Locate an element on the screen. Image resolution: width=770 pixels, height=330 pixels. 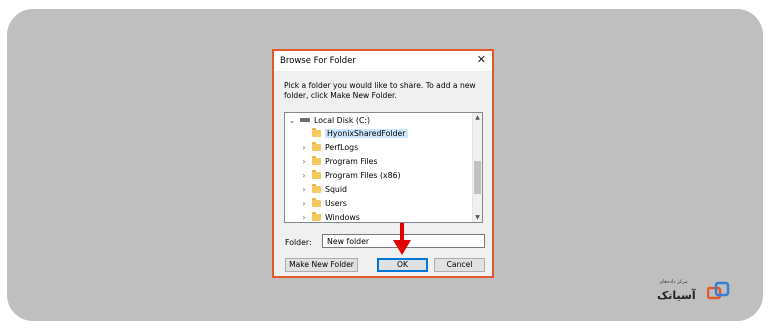
make-new-folder-button: Make New Folder is located at coordinates (321, 265).